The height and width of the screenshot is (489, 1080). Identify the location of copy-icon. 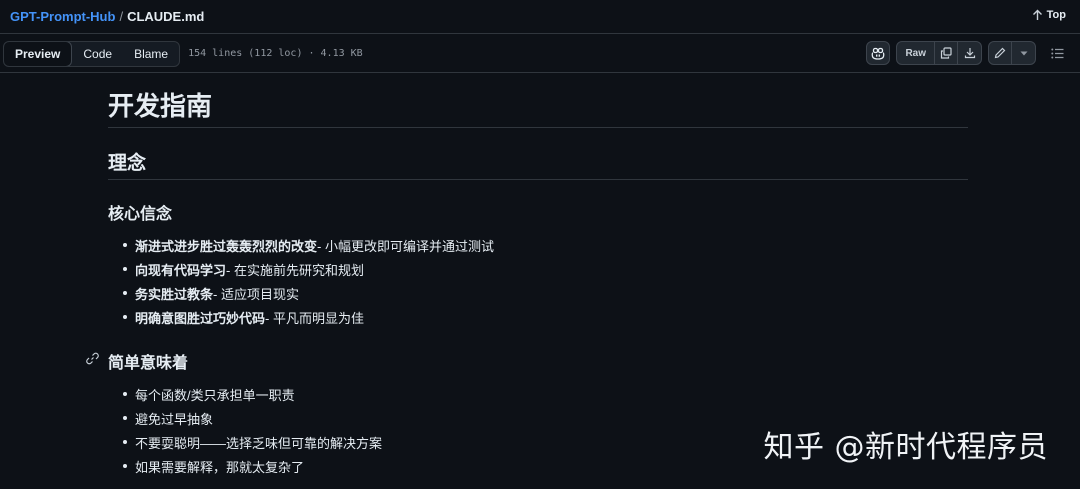
(946, 53).